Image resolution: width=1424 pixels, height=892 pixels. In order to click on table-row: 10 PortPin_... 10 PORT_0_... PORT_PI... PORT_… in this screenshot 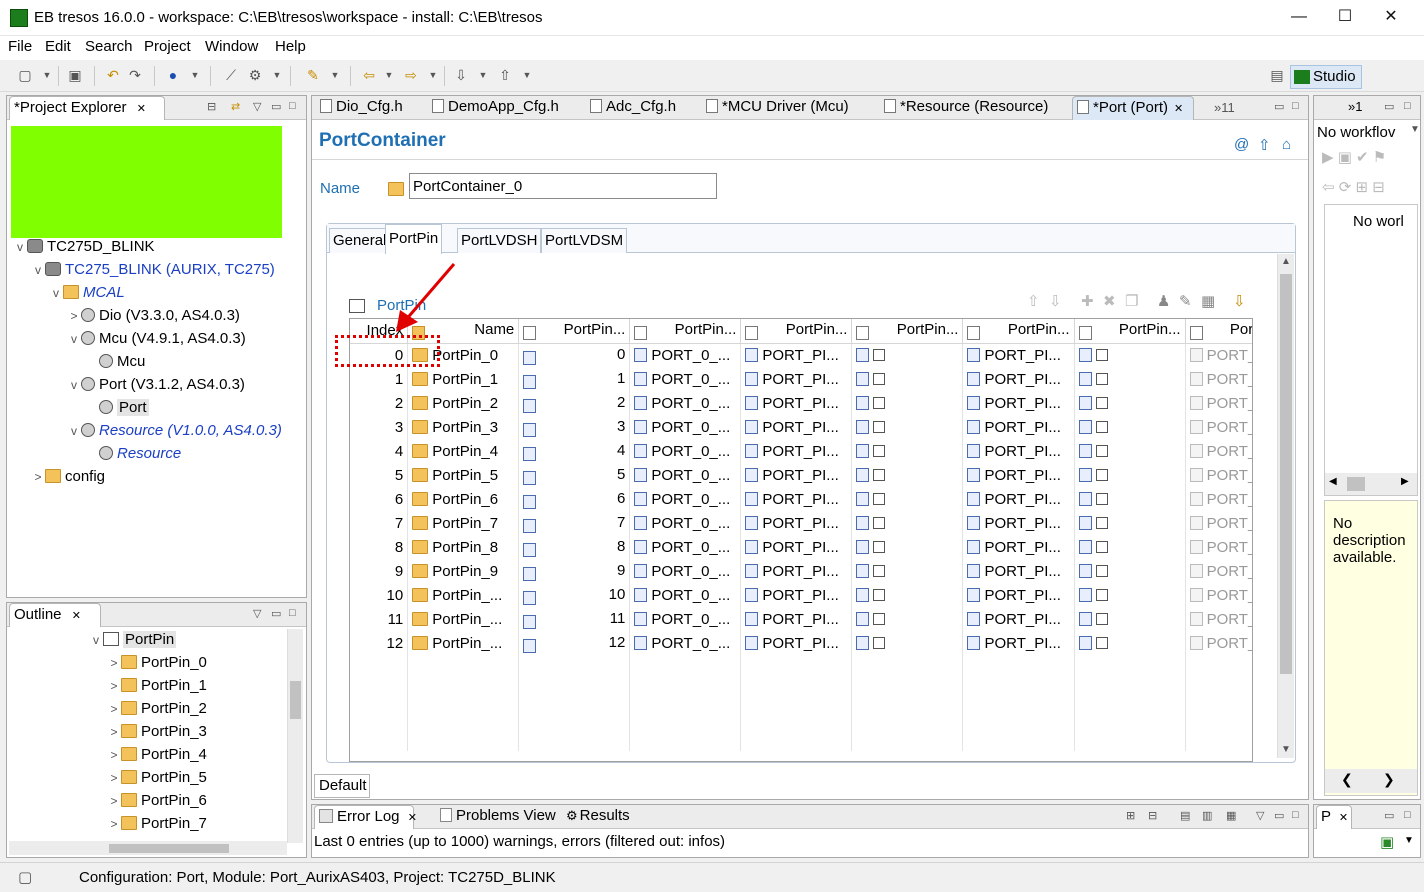, I will do `click(801, 595)`.